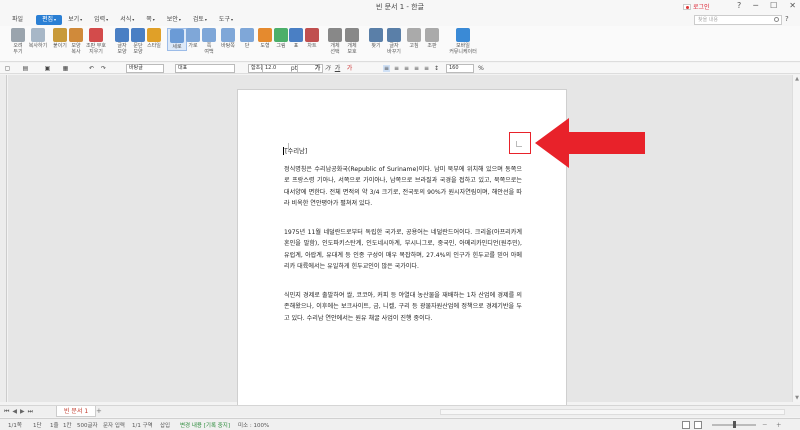 The width and height of the screenshot is (800, 430). What do you see at coordinates (416, 68) in the screenshot?
I see `align-right-icon: ≡` at bounding box center [416, 68].